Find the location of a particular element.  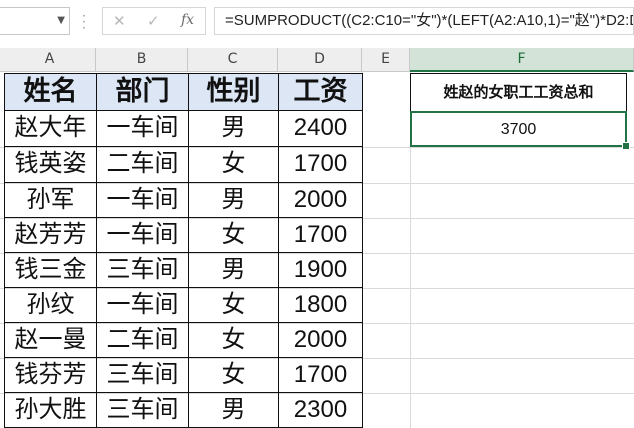

header-gender: 性别 is located at coordinates (233, 92).